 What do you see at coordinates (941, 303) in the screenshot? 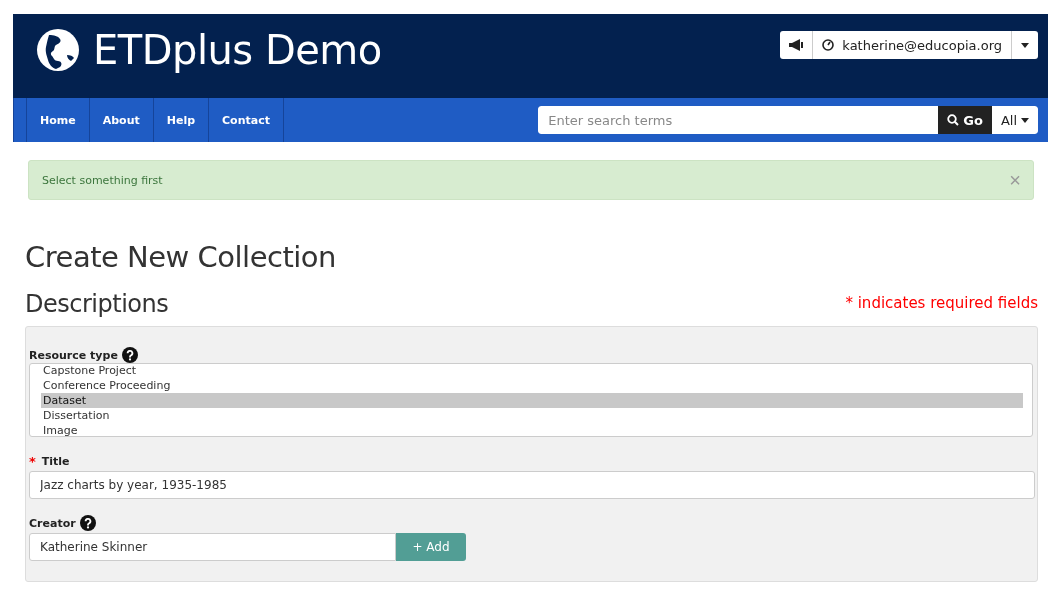
I see `required-note: * indicates required fields` at bounding box center [941, 303].